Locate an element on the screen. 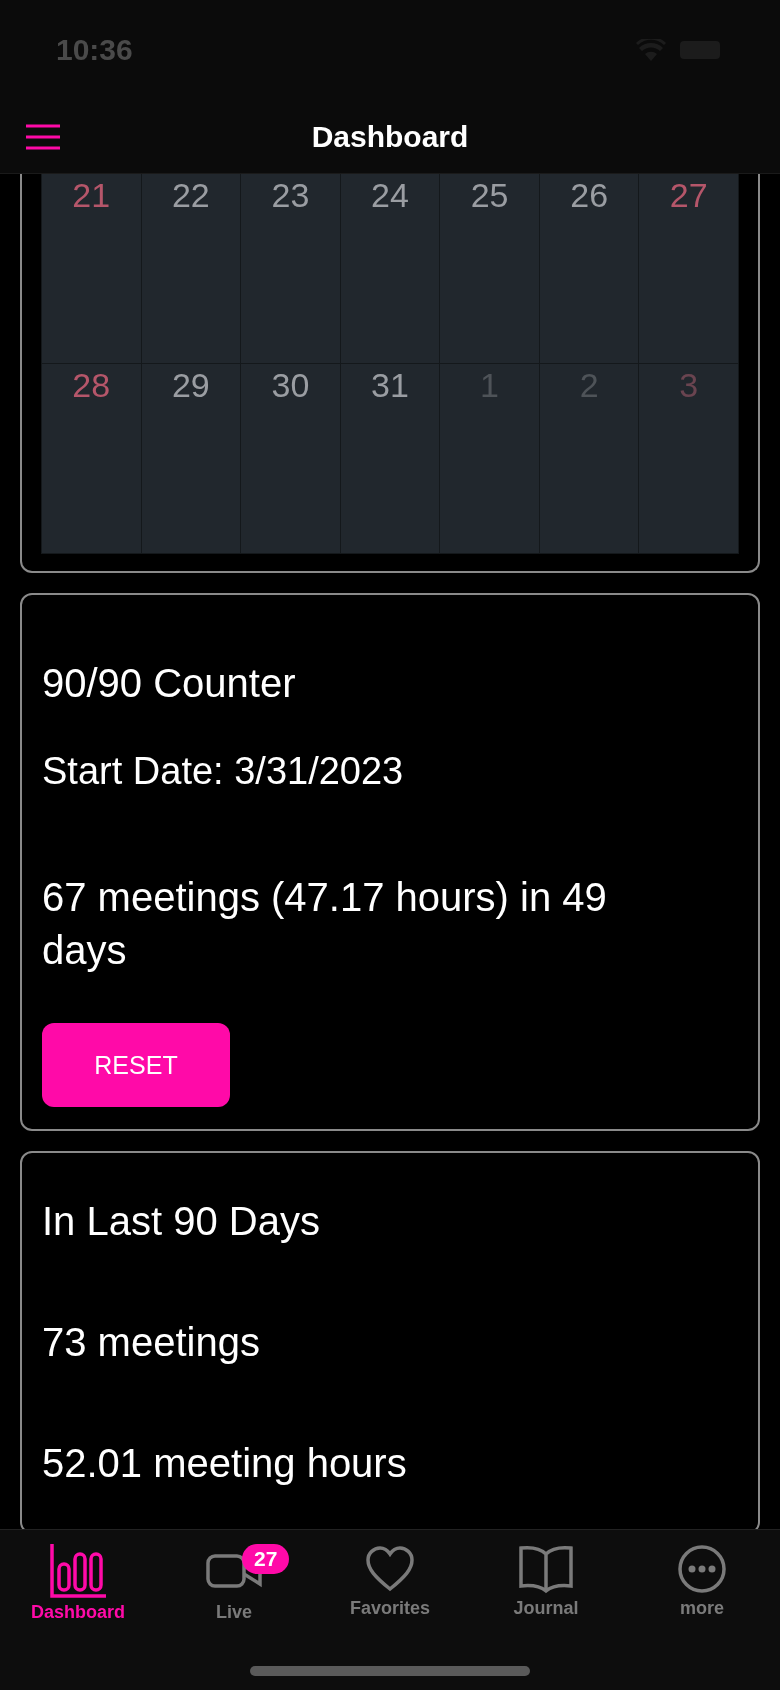 The width and height of the screenshot is (780, 1690). meeting-hours: 52.01 meeting hours is located at coordinates (225, 1463).